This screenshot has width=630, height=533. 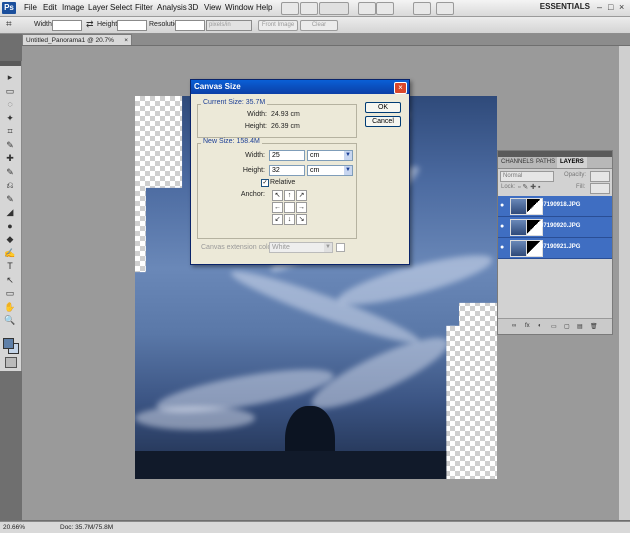 What do you see at coordinates (10, 320) in the screenshot?
I see `tool-18-icon: 🔍` at bounding box center [10, 320].